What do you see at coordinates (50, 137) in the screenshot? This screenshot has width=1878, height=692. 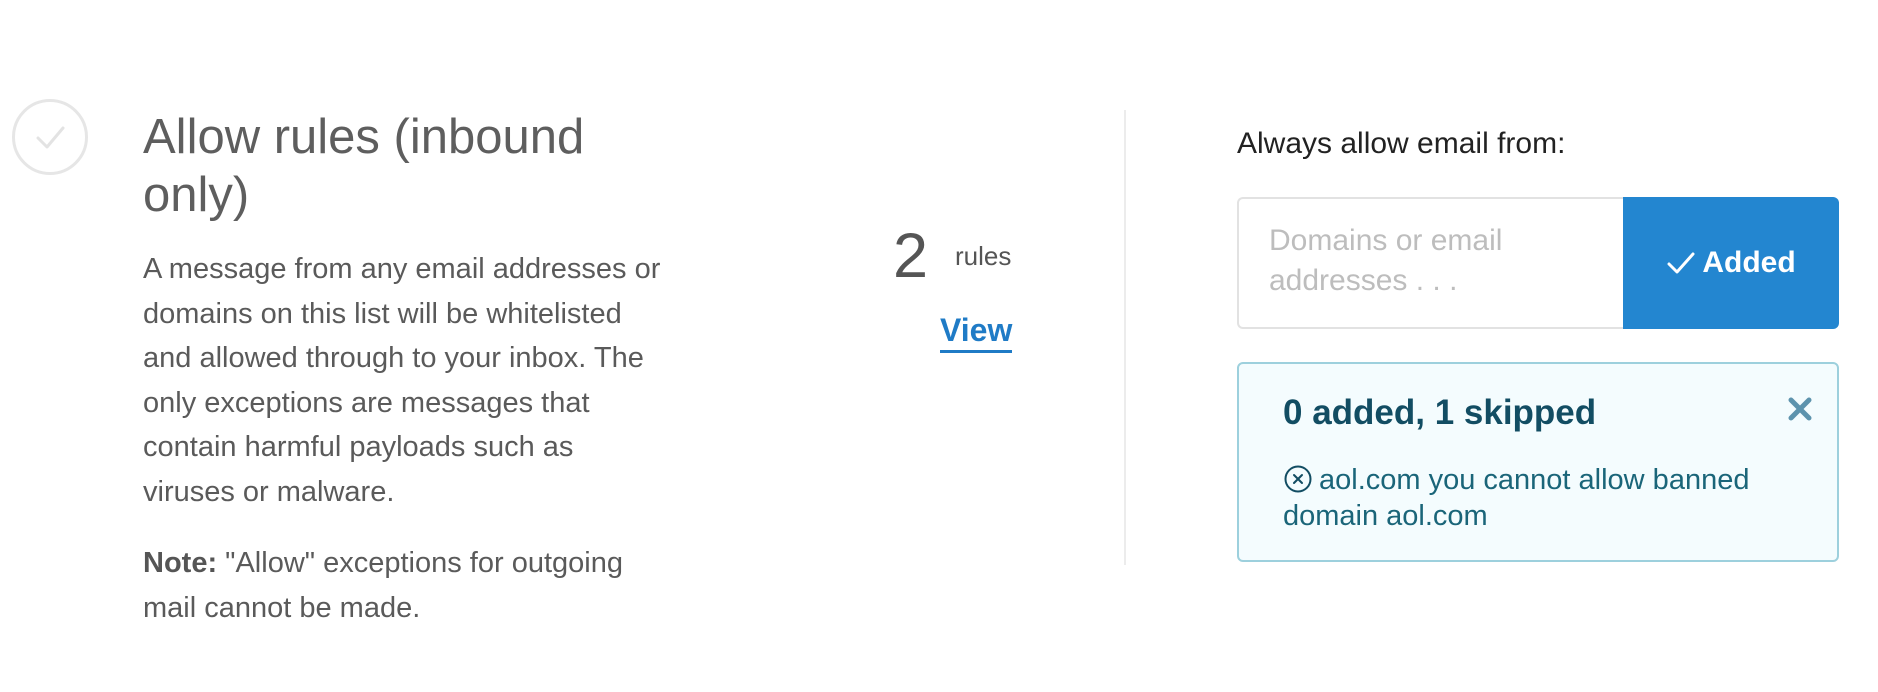 I see `check-circle-icon` at bounding box center [50, 137].